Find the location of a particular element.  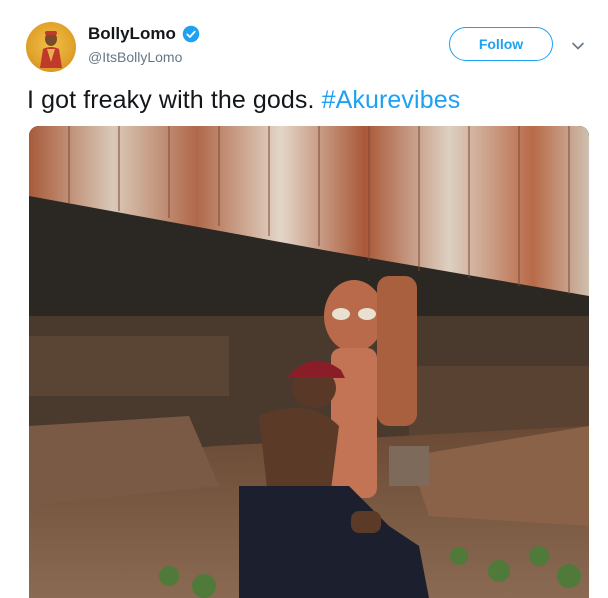

author-name-row: BollyLomo is located at coordinates (144, 34).